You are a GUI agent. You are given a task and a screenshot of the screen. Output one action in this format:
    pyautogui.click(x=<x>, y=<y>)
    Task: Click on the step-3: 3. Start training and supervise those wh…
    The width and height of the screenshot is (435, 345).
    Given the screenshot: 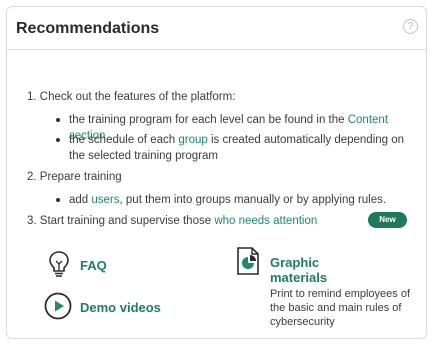 What is the action you would take?
    pyautogui.click(x=172, y=221)
    